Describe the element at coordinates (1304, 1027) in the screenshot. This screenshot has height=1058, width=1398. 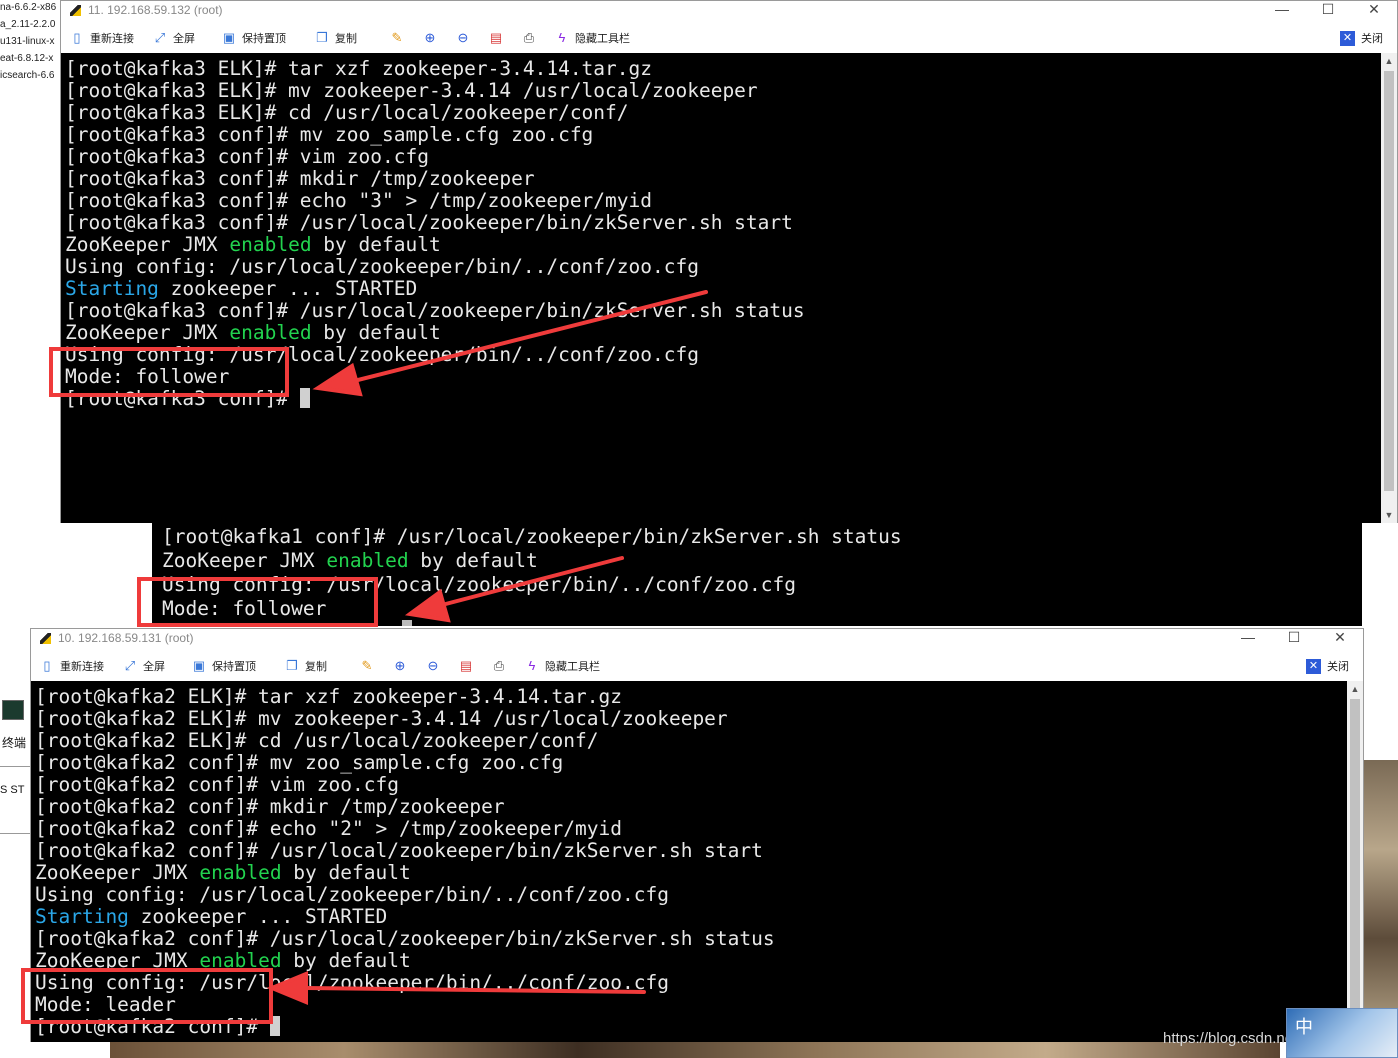
I see `logo-glyph: 中` at that location.